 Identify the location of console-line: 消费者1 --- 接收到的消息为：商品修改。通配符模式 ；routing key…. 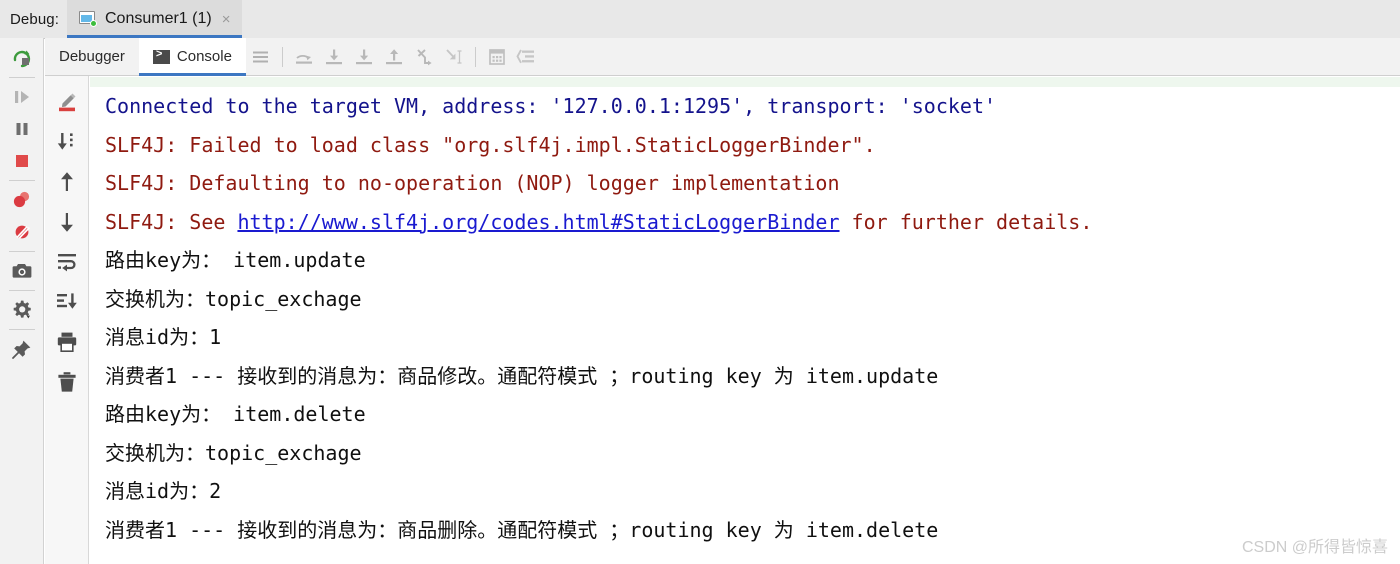
(522, 375).